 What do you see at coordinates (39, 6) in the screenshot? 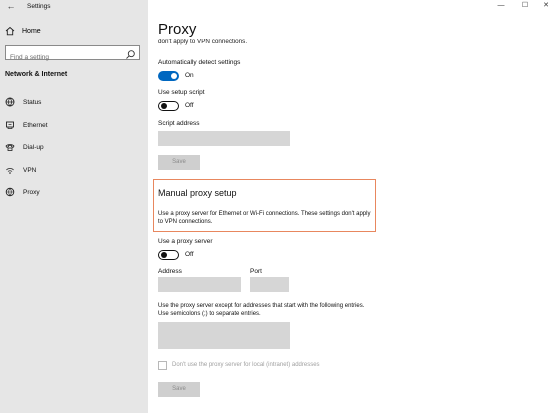
I see `app-title: Settings` at bounding box center [39, 6].